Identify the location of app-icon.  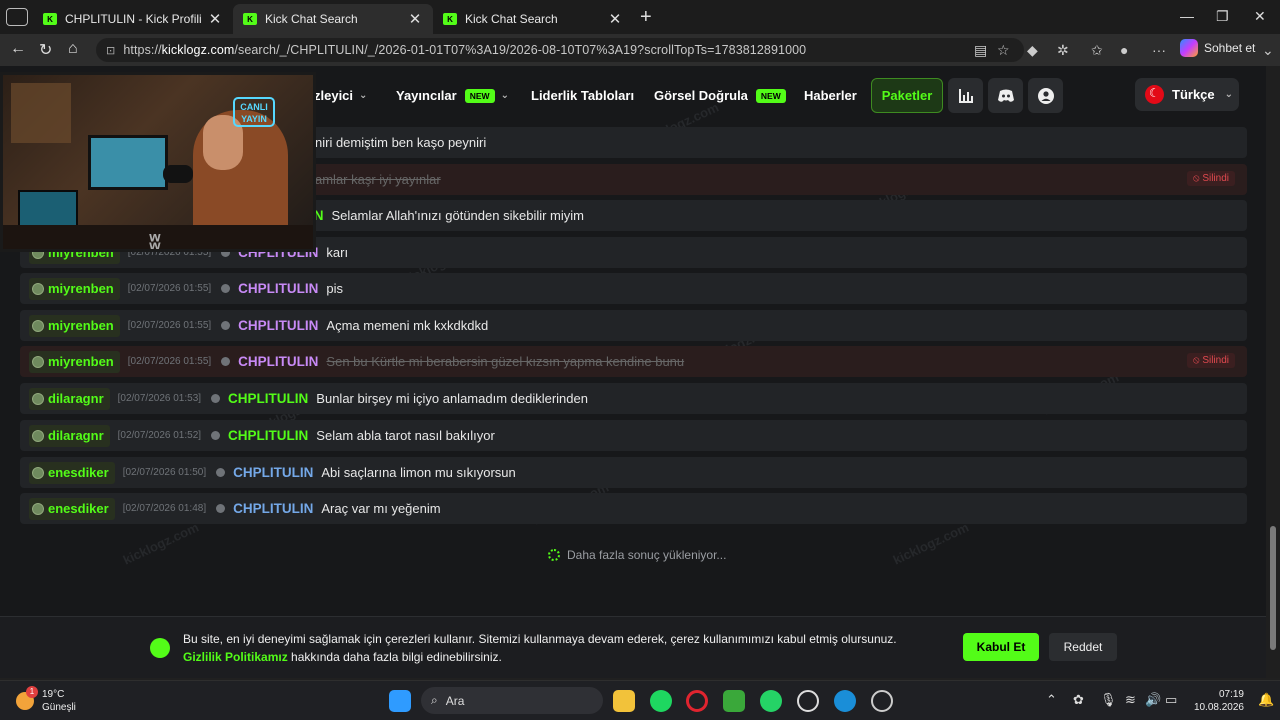
(882, 701).